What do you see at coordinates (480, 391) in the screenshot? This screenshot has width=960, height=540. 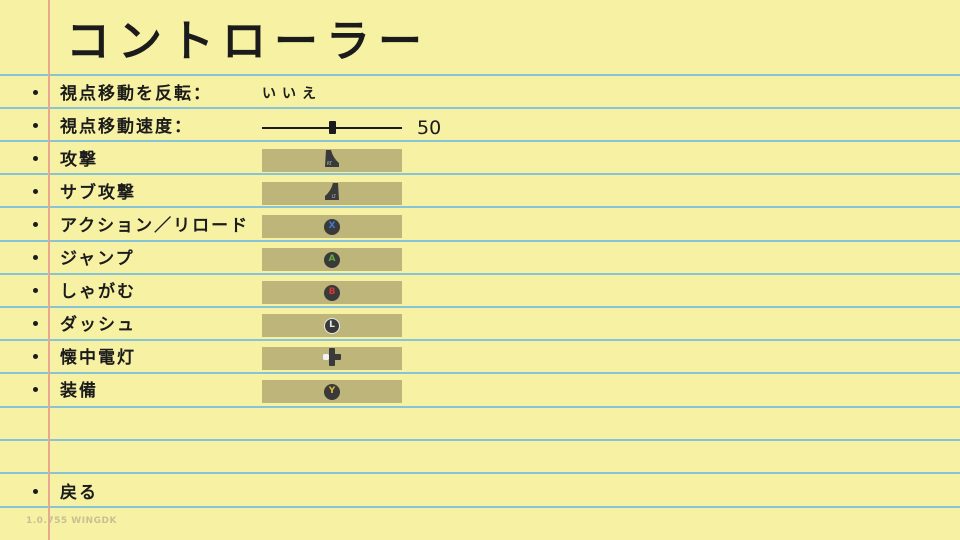 I see `setting-equipment: 装備 Y` at bounding box center [480, 391].